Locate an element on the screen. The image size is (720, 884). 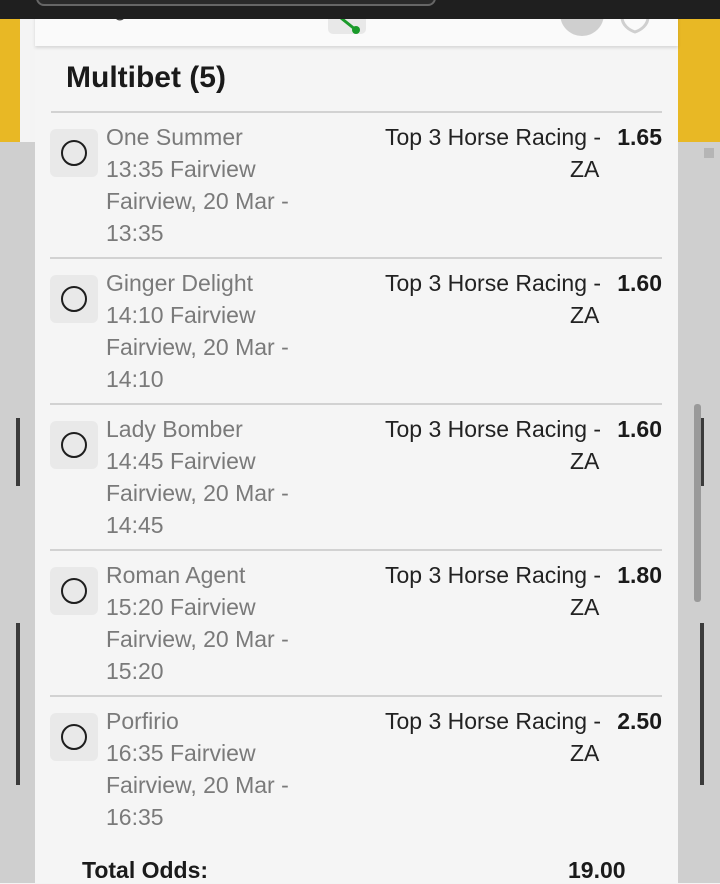
bet-time: 13:35 is located at coordinates (135, 233).